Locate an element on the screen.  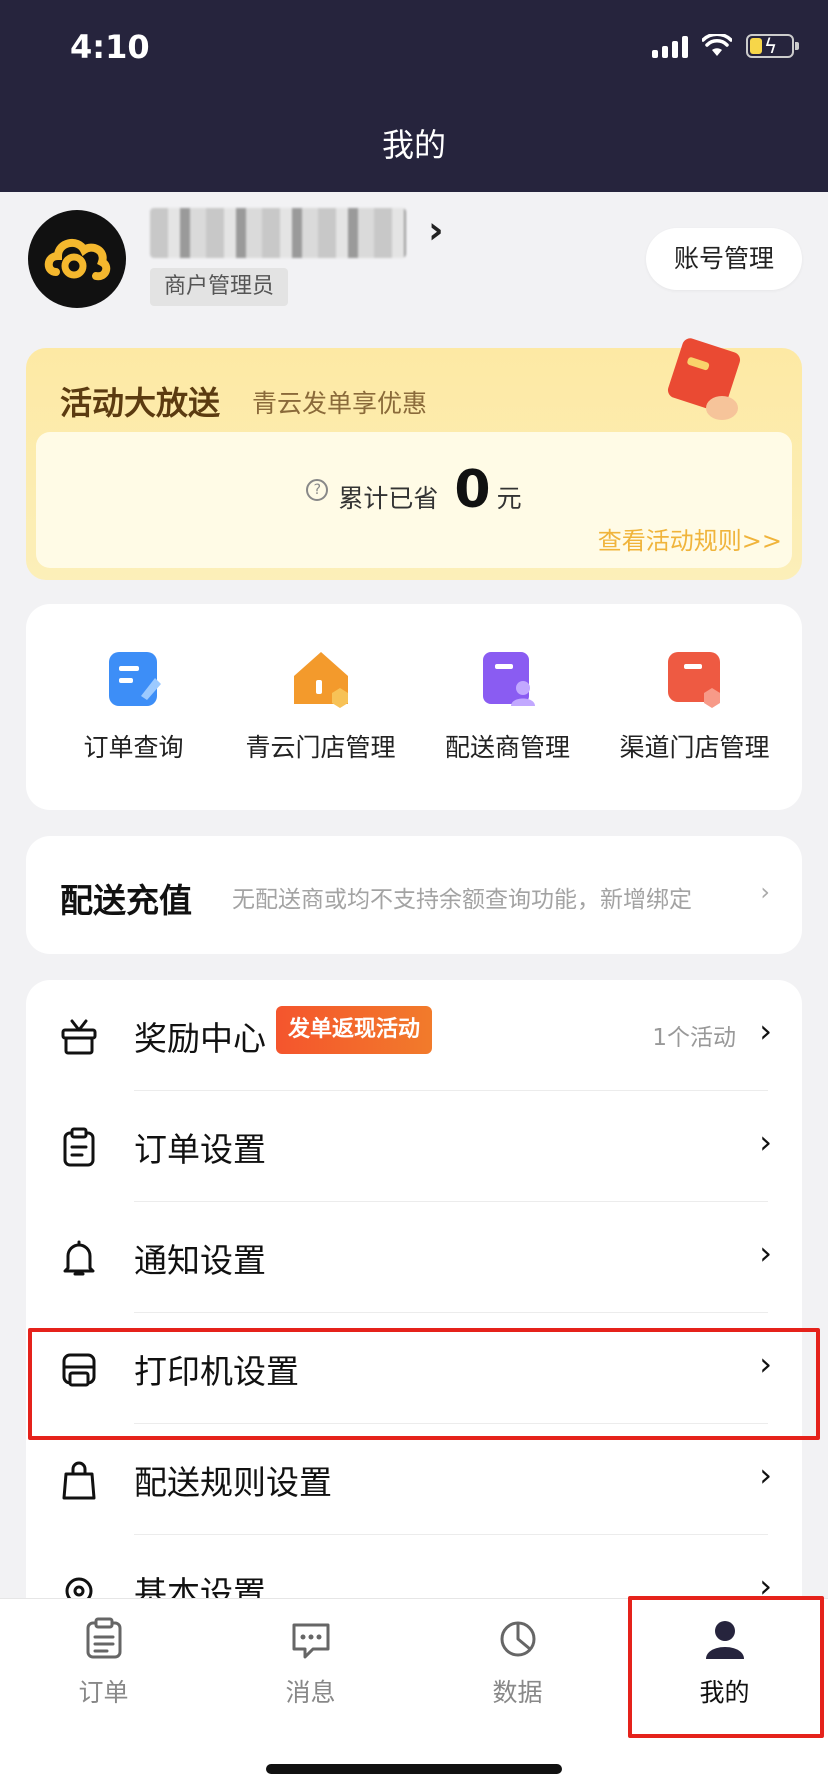
promo-card: 活动大放送 青云发单享优惠 ? 累计已省 0 元 查看活动规则>> is located at coordinates (414, 459).